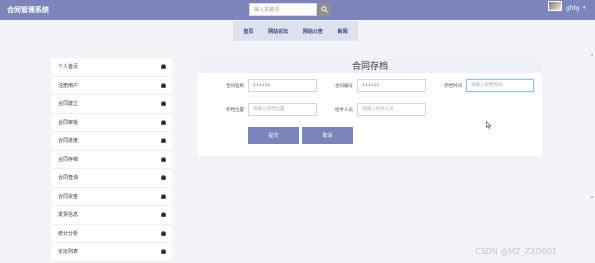 The image size is (595, 263). I want to click on sidebar-item-contract-query: 合同查询, so click(111, 178).